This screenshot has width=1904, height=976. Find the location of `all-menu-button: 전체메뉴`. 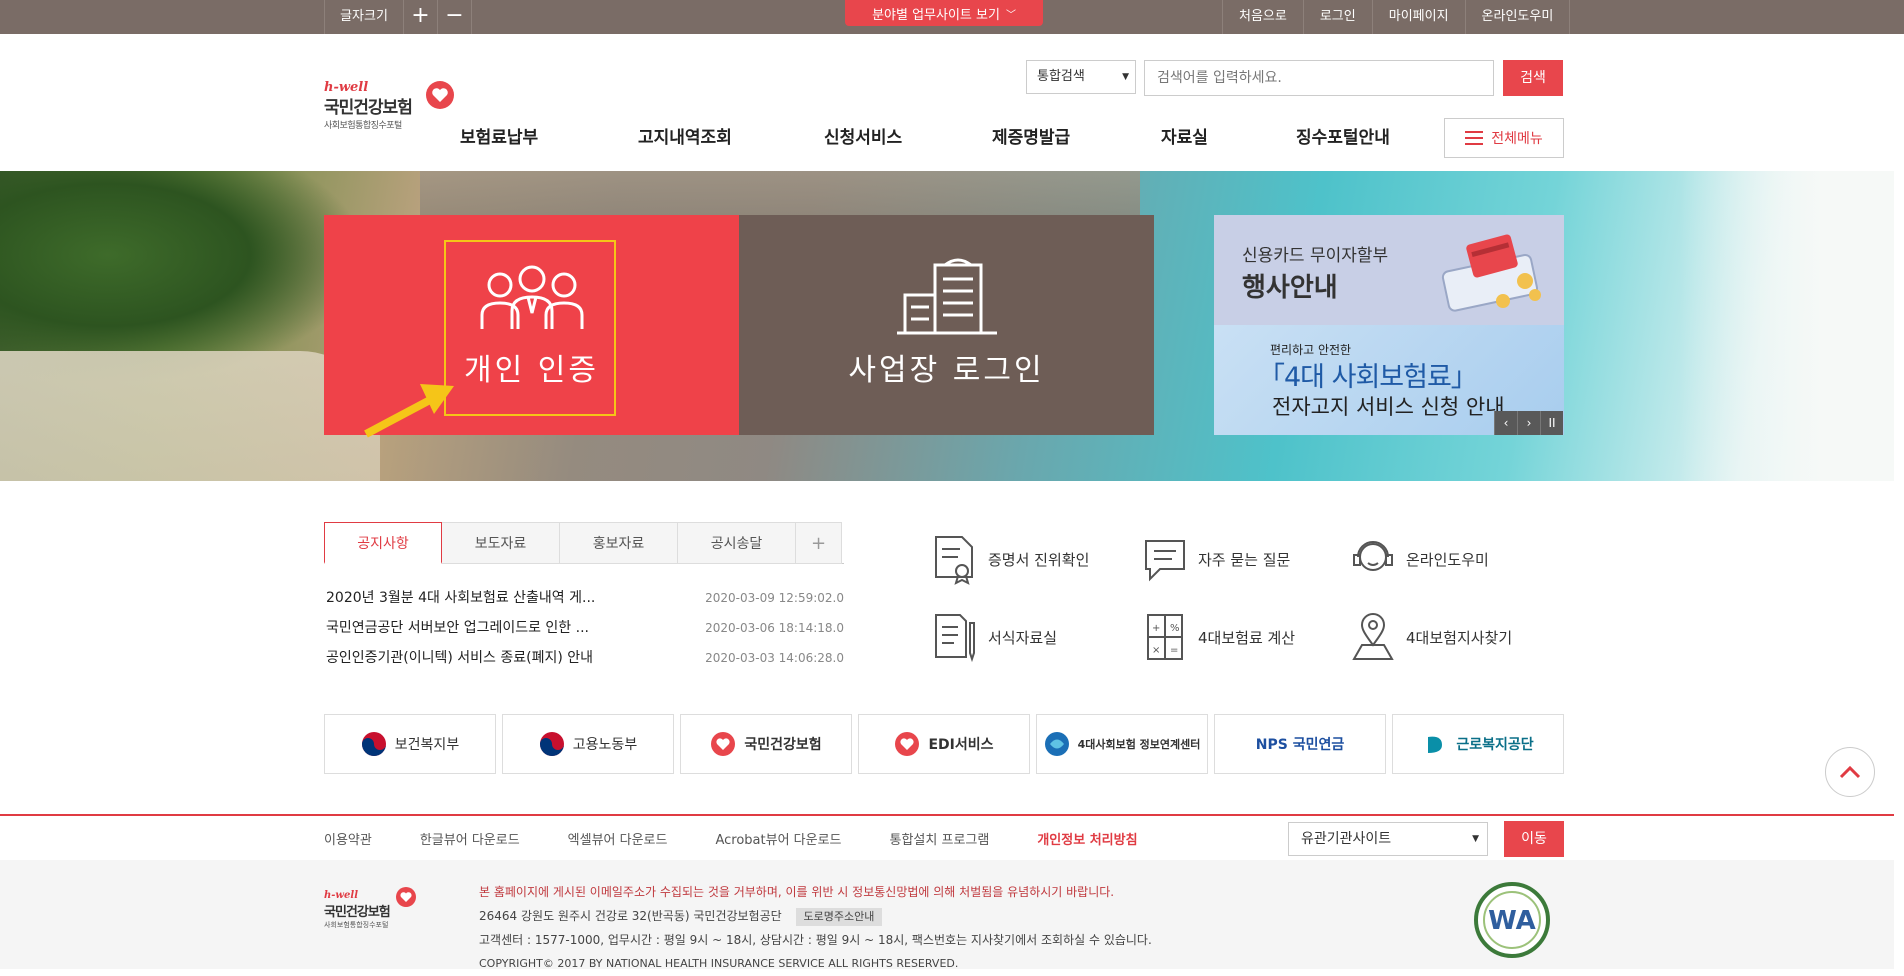

all-menu-button: 전체메뉴 is located at coordinates (1504, 138).